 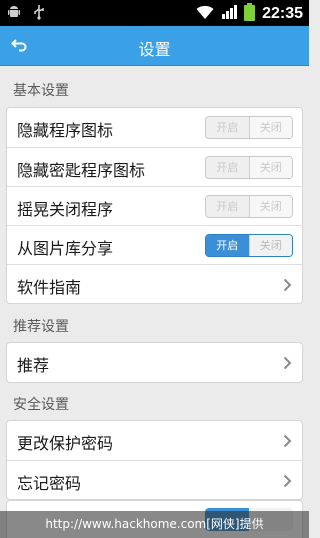 I want to click on toggle-hide-key-icon: 开启 关闭, so click(x=249, y=167).